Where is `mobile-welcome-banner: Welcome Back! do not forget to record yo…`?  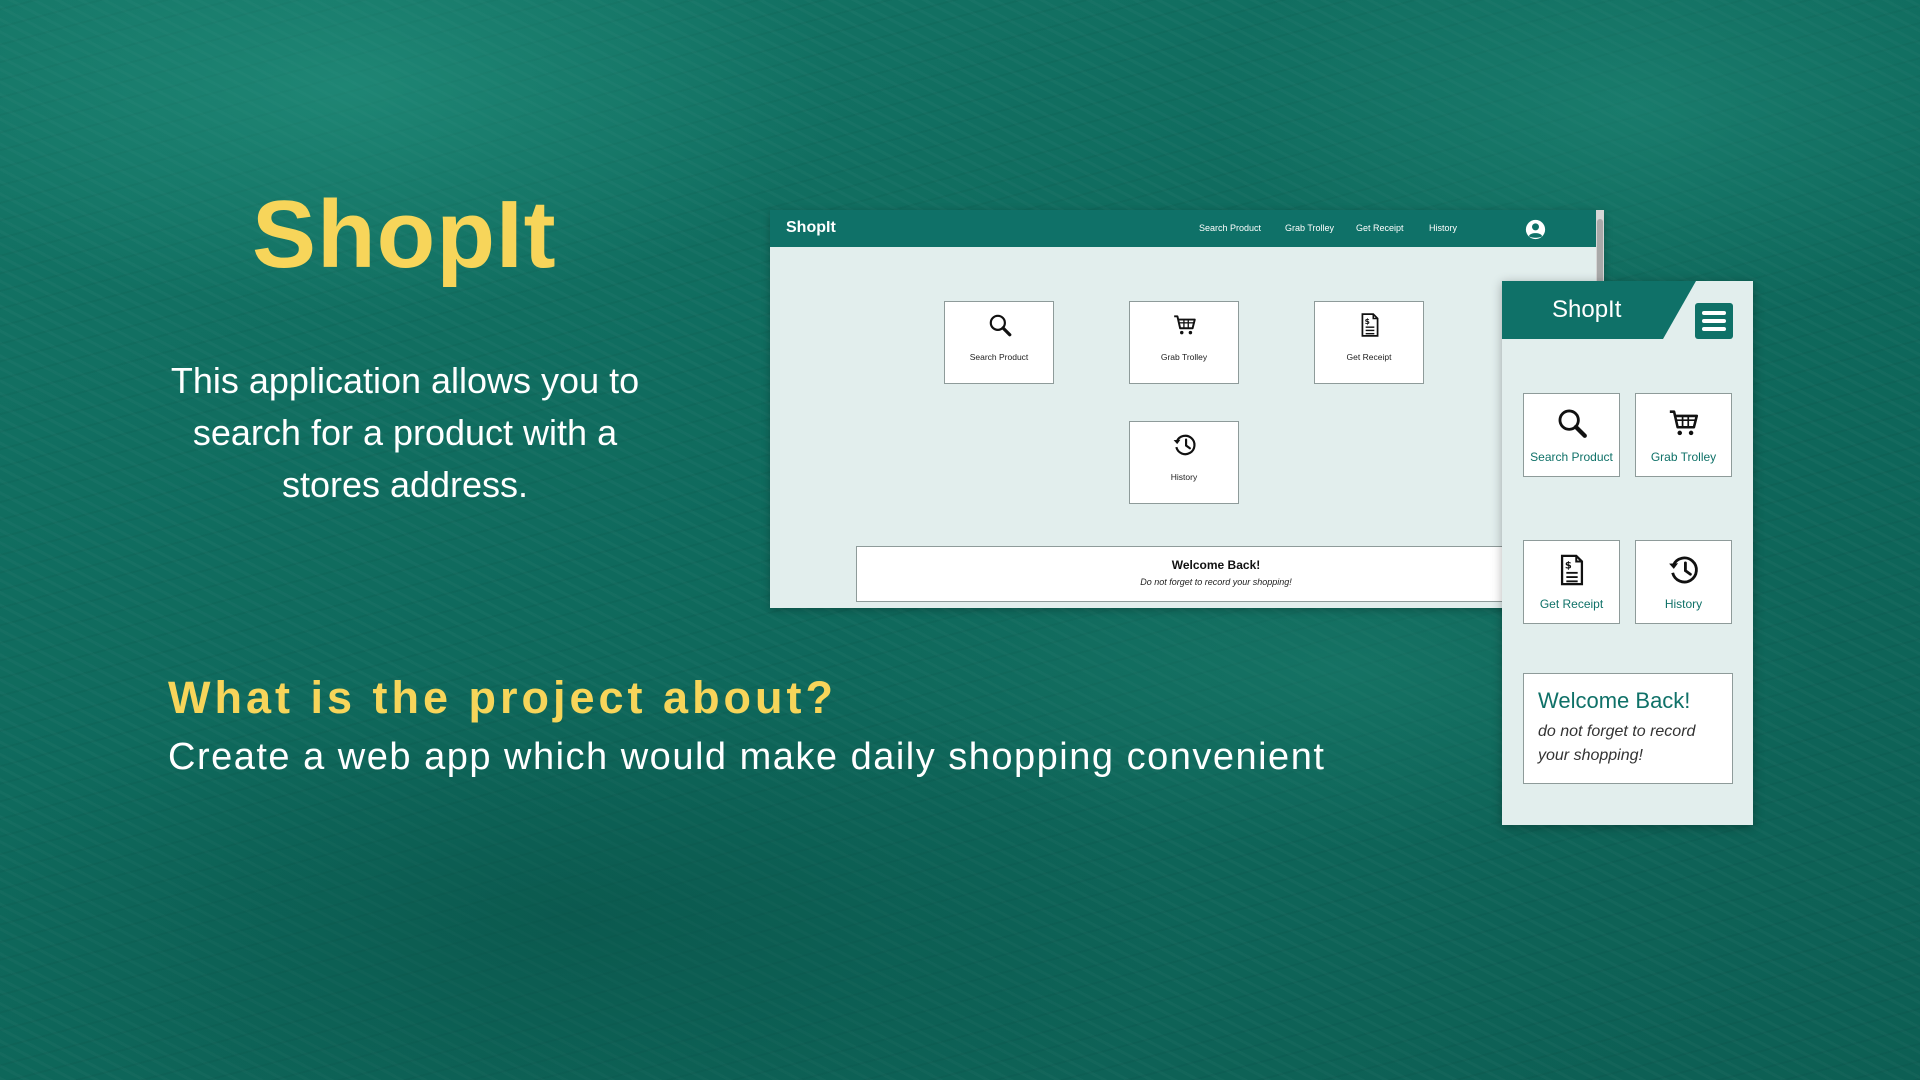
mobile-welcome-banner: Welcome Back! do not forget to record yo… is located at coordinates (1628, 728).